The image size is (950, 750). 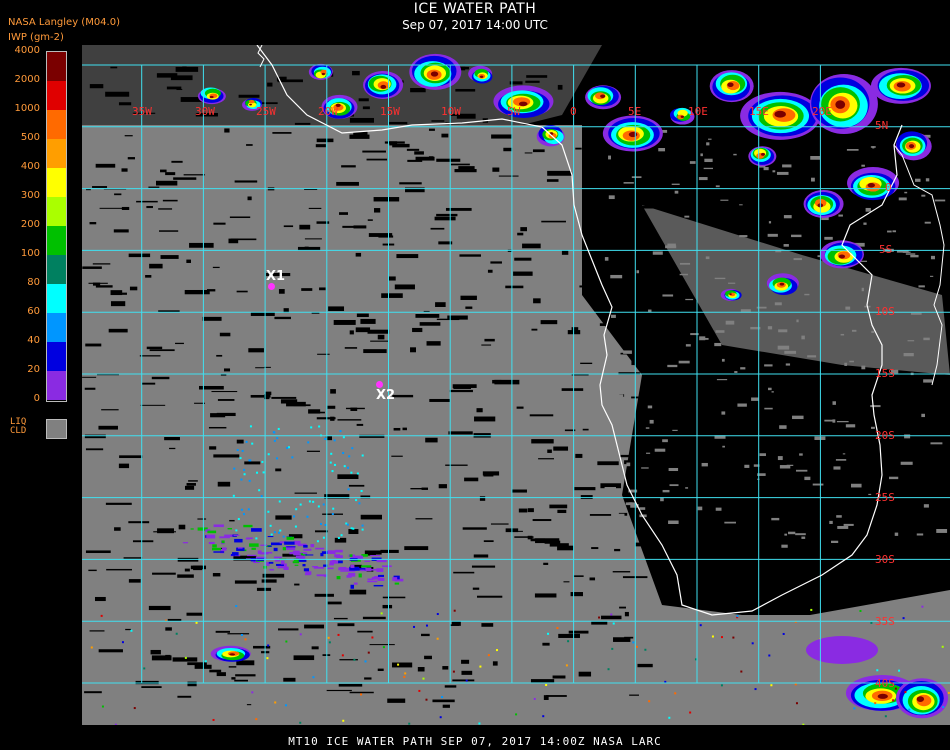 I want to click on point-x1-marker, so click(x=271, y=286).